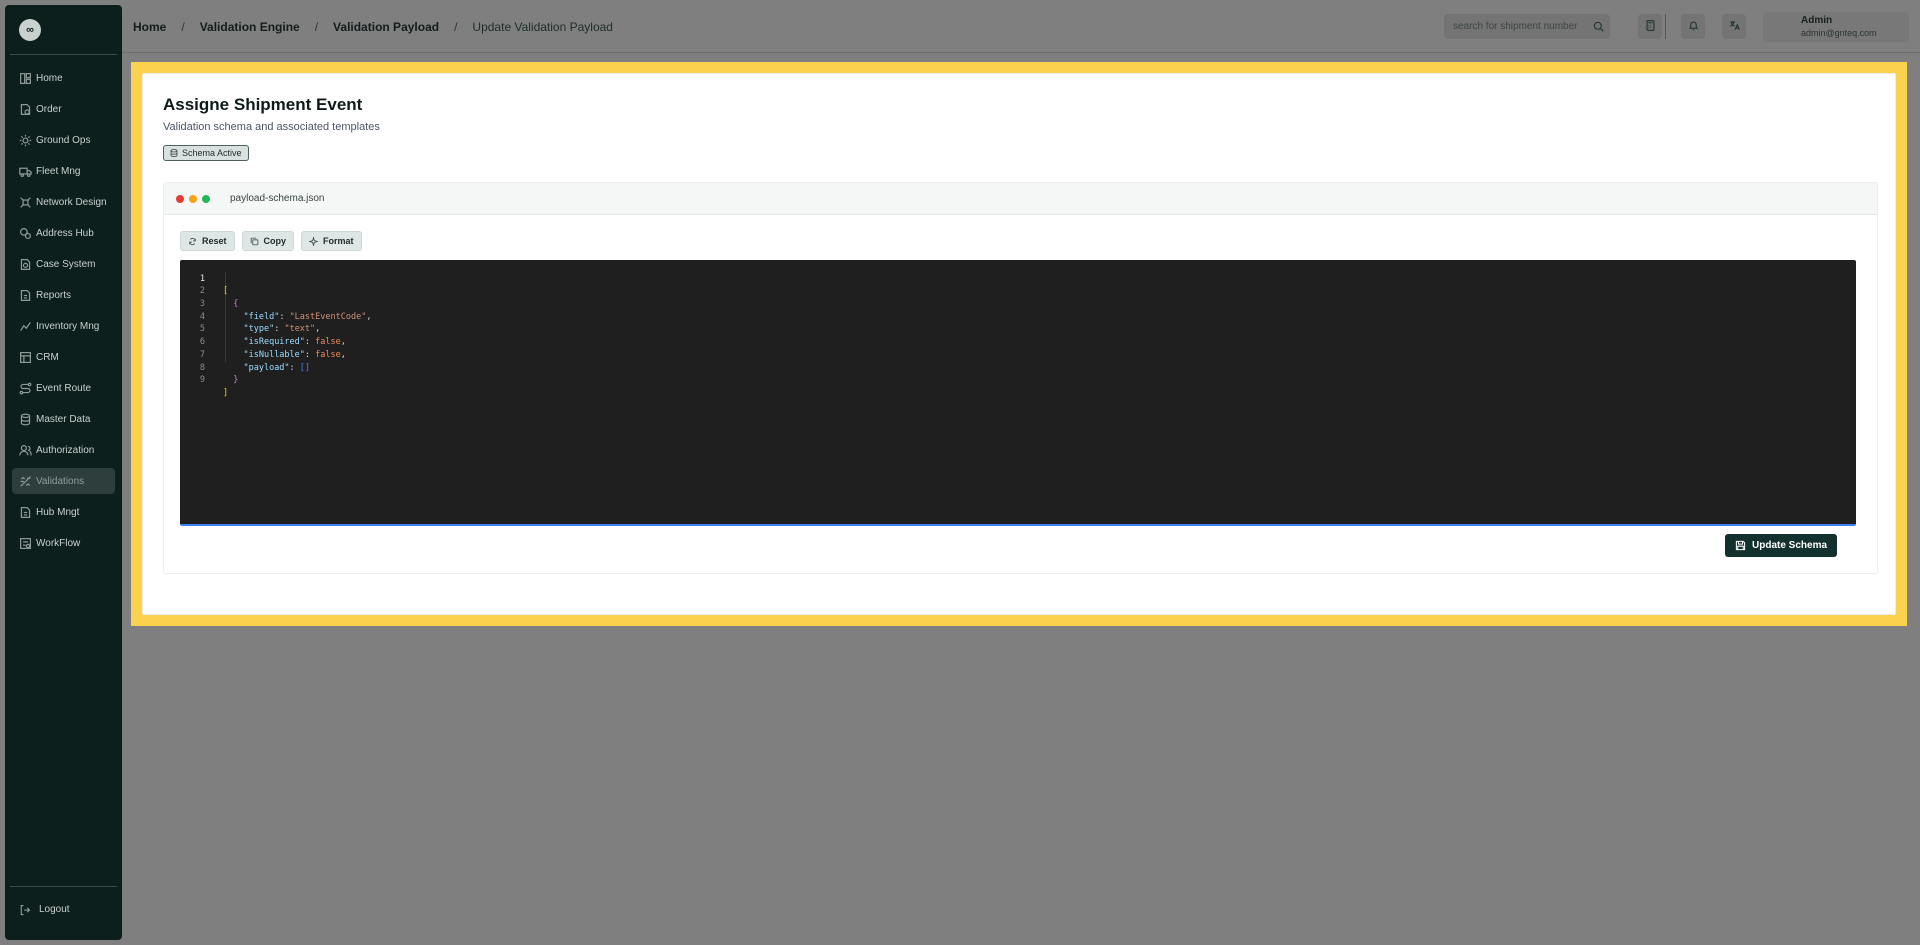 The image size is (1920, 945). I want to click on sidebar-item-label: Reports, so click(54, 295).